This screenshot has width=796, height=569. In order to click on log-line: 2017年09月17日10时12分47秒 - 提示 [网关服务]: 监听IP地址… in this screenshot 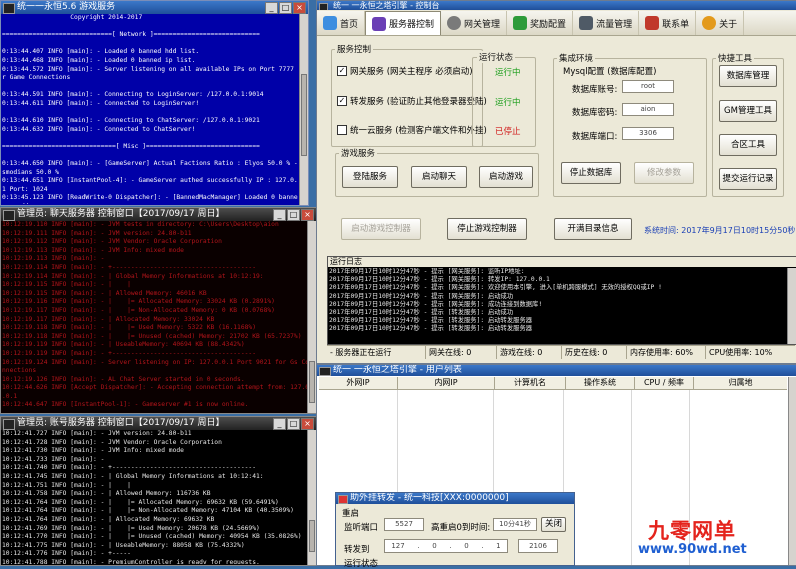, I will do `click(427, 271)`.